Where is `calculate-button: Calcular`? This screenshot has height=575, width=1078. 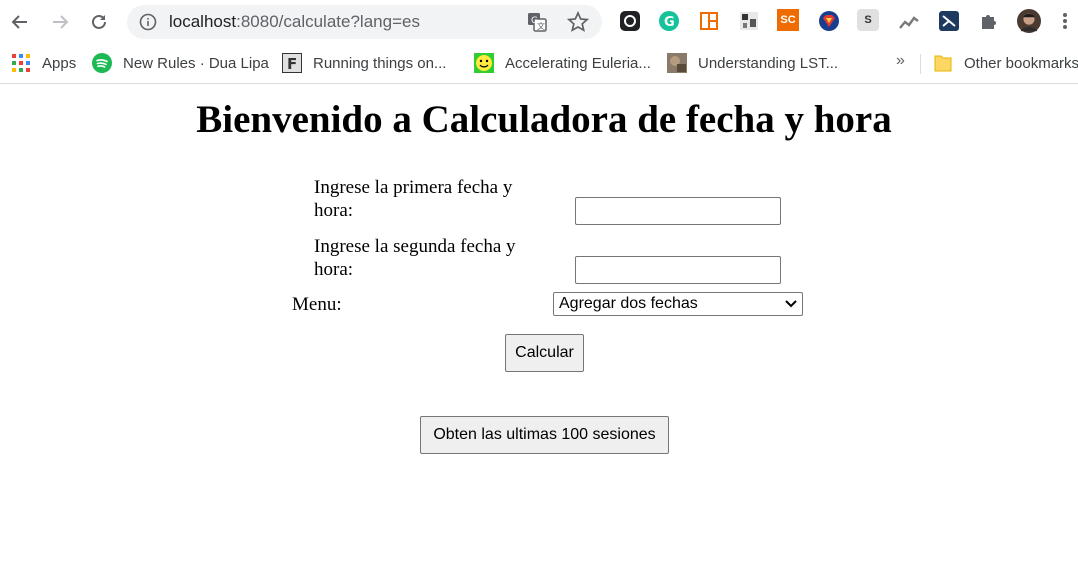
calculate-button: Calcular is located at coordinates (544, 353).